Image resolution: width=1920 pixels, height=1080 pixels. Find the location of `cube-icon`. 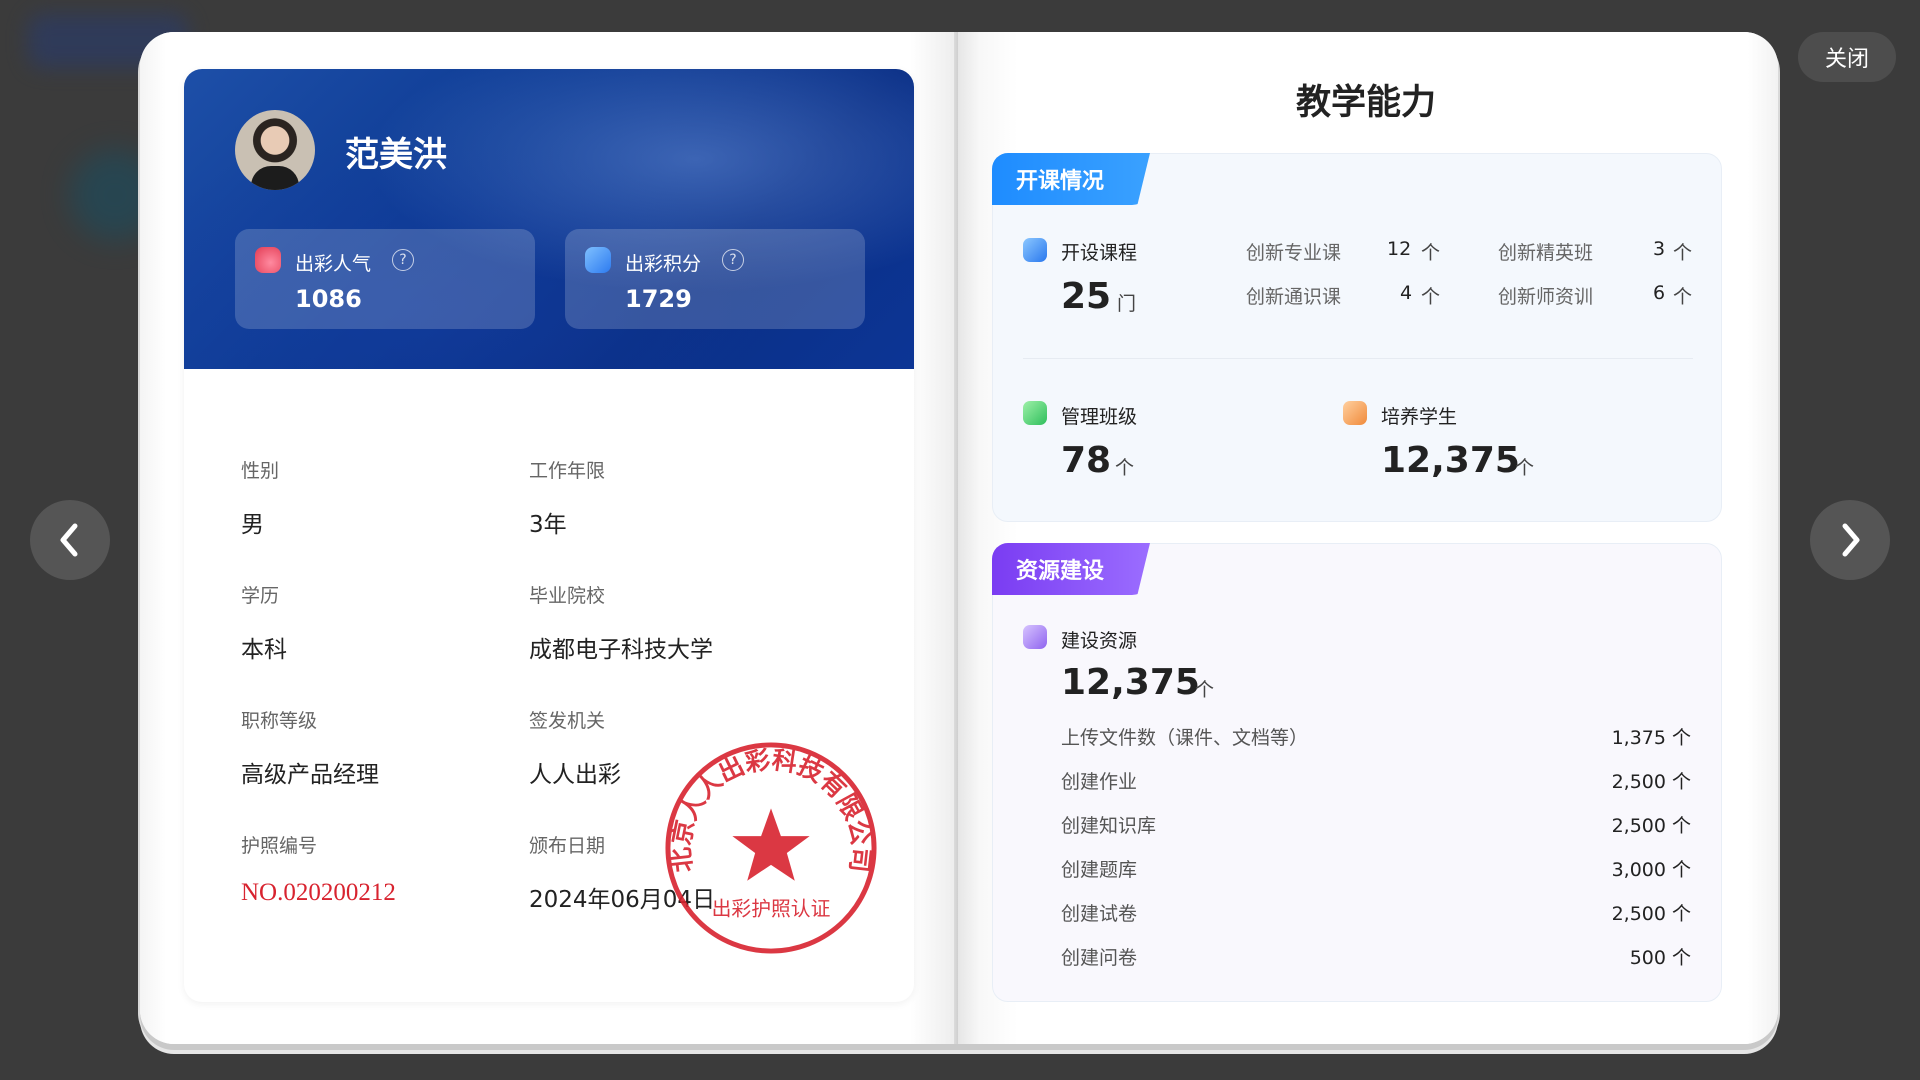

cube-icon is located at coordinates (598, 260).